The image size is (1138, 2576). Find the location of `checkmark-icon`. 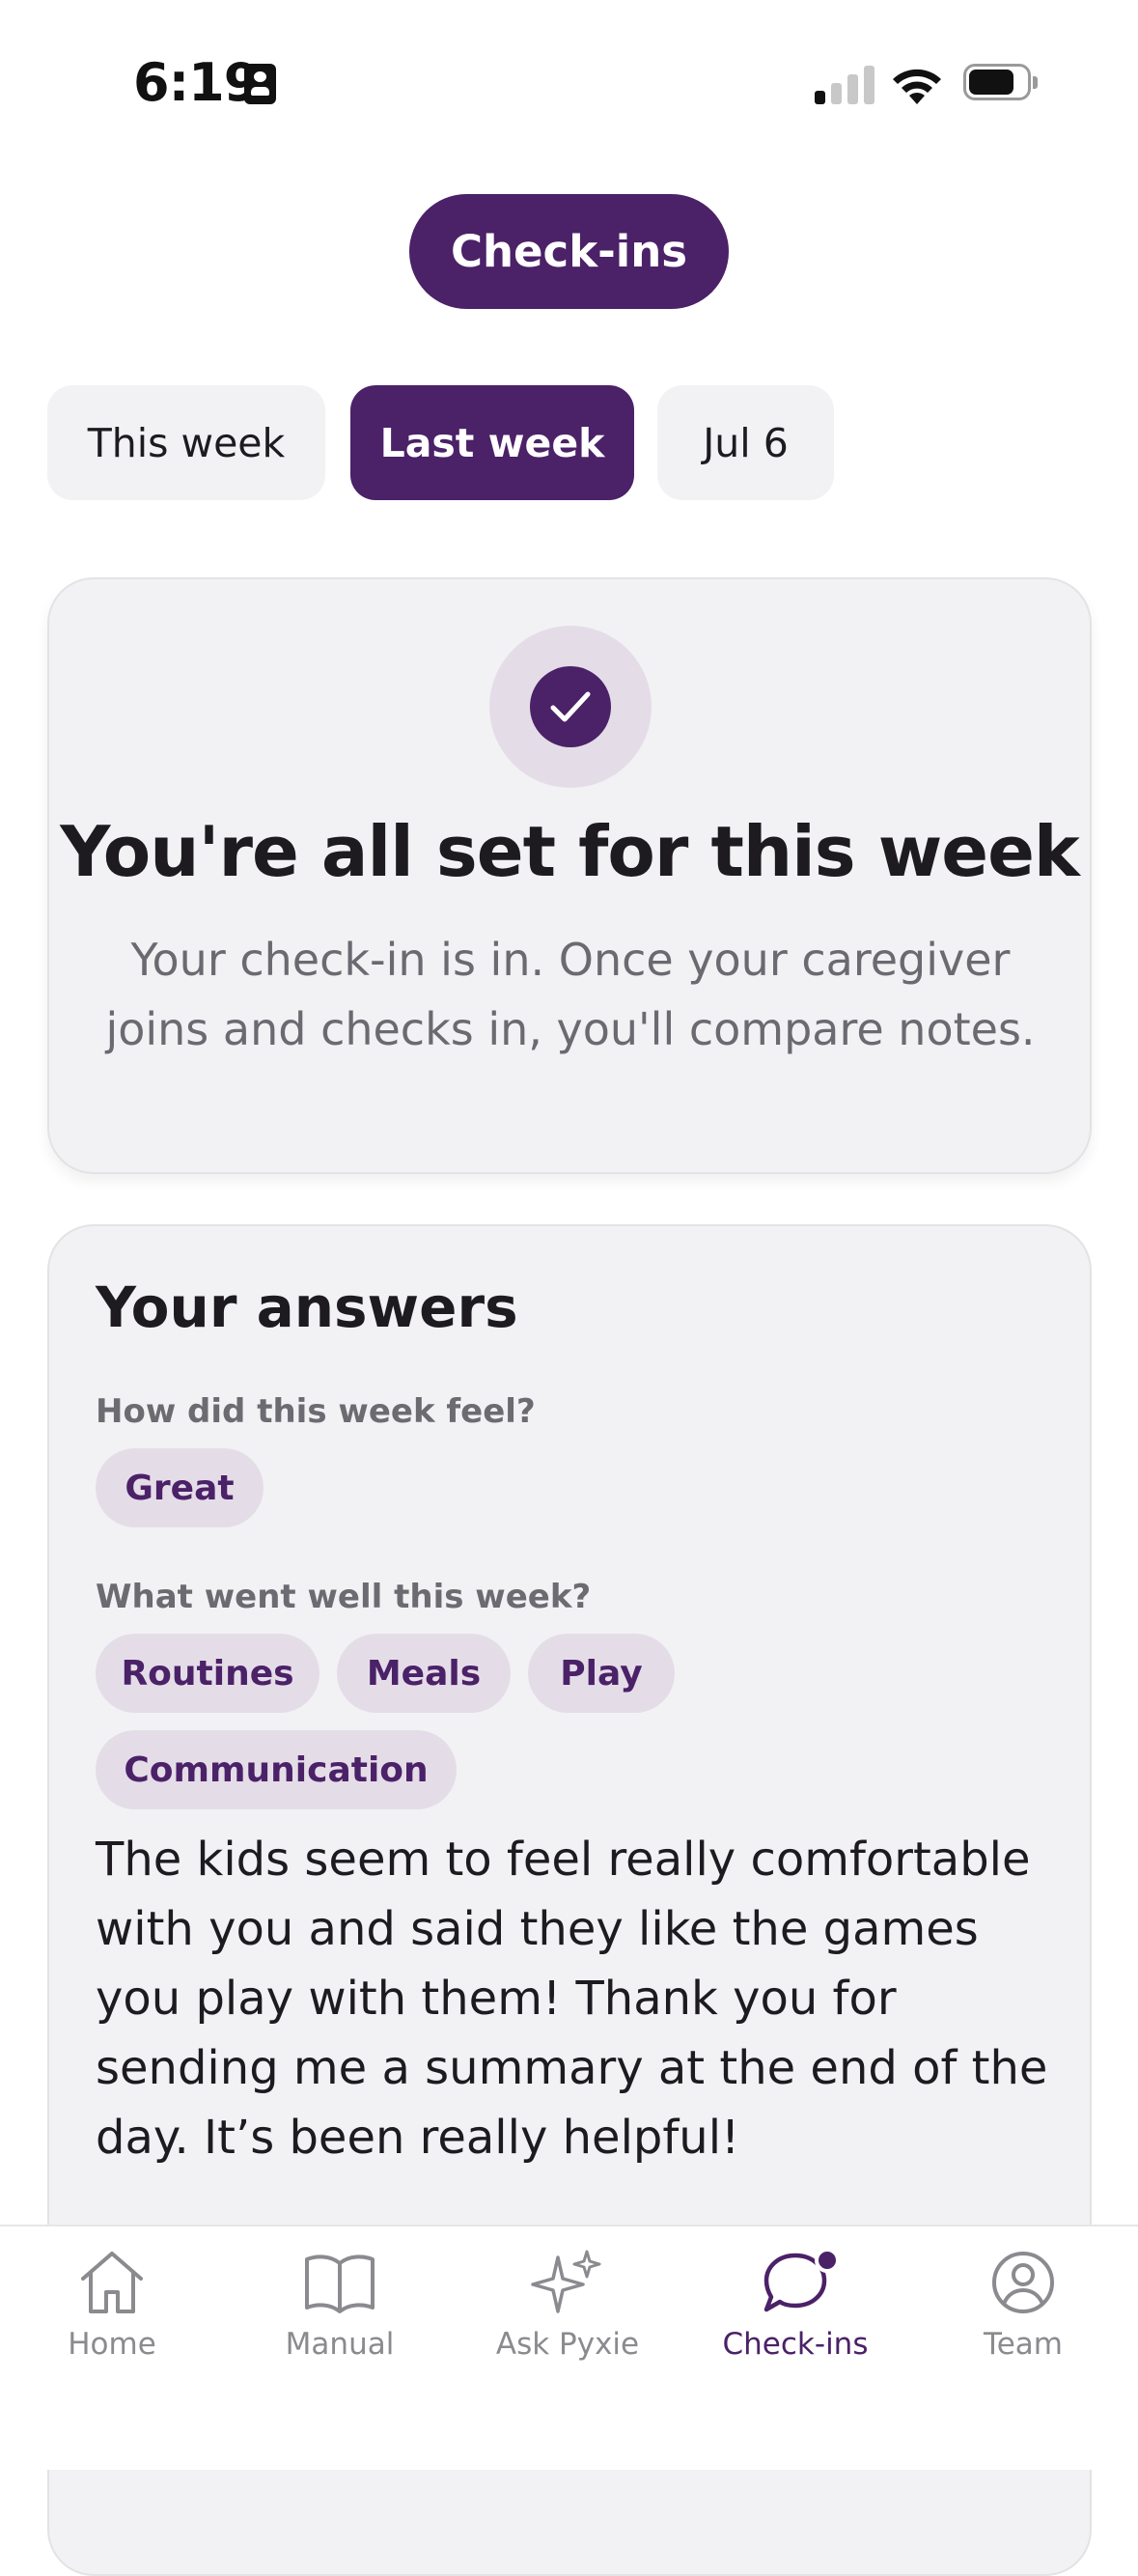

checkmark-icon is located at coordinates (570, 707).